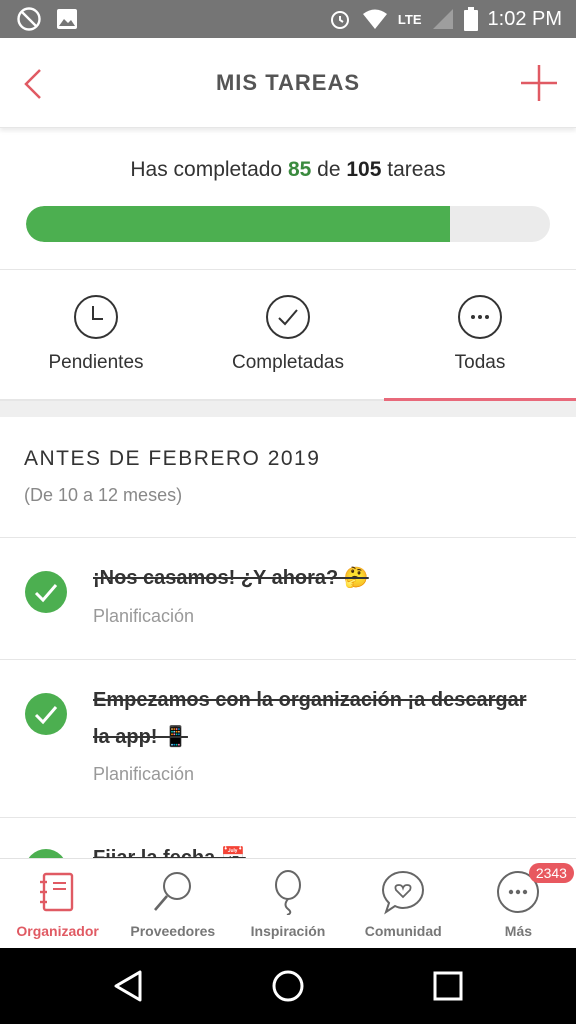 The width and height of the screenshot is (576, 1024). Describe the element at coordinates (238, 224) in the screenshot. I see `progress-bar-fill` at that location.